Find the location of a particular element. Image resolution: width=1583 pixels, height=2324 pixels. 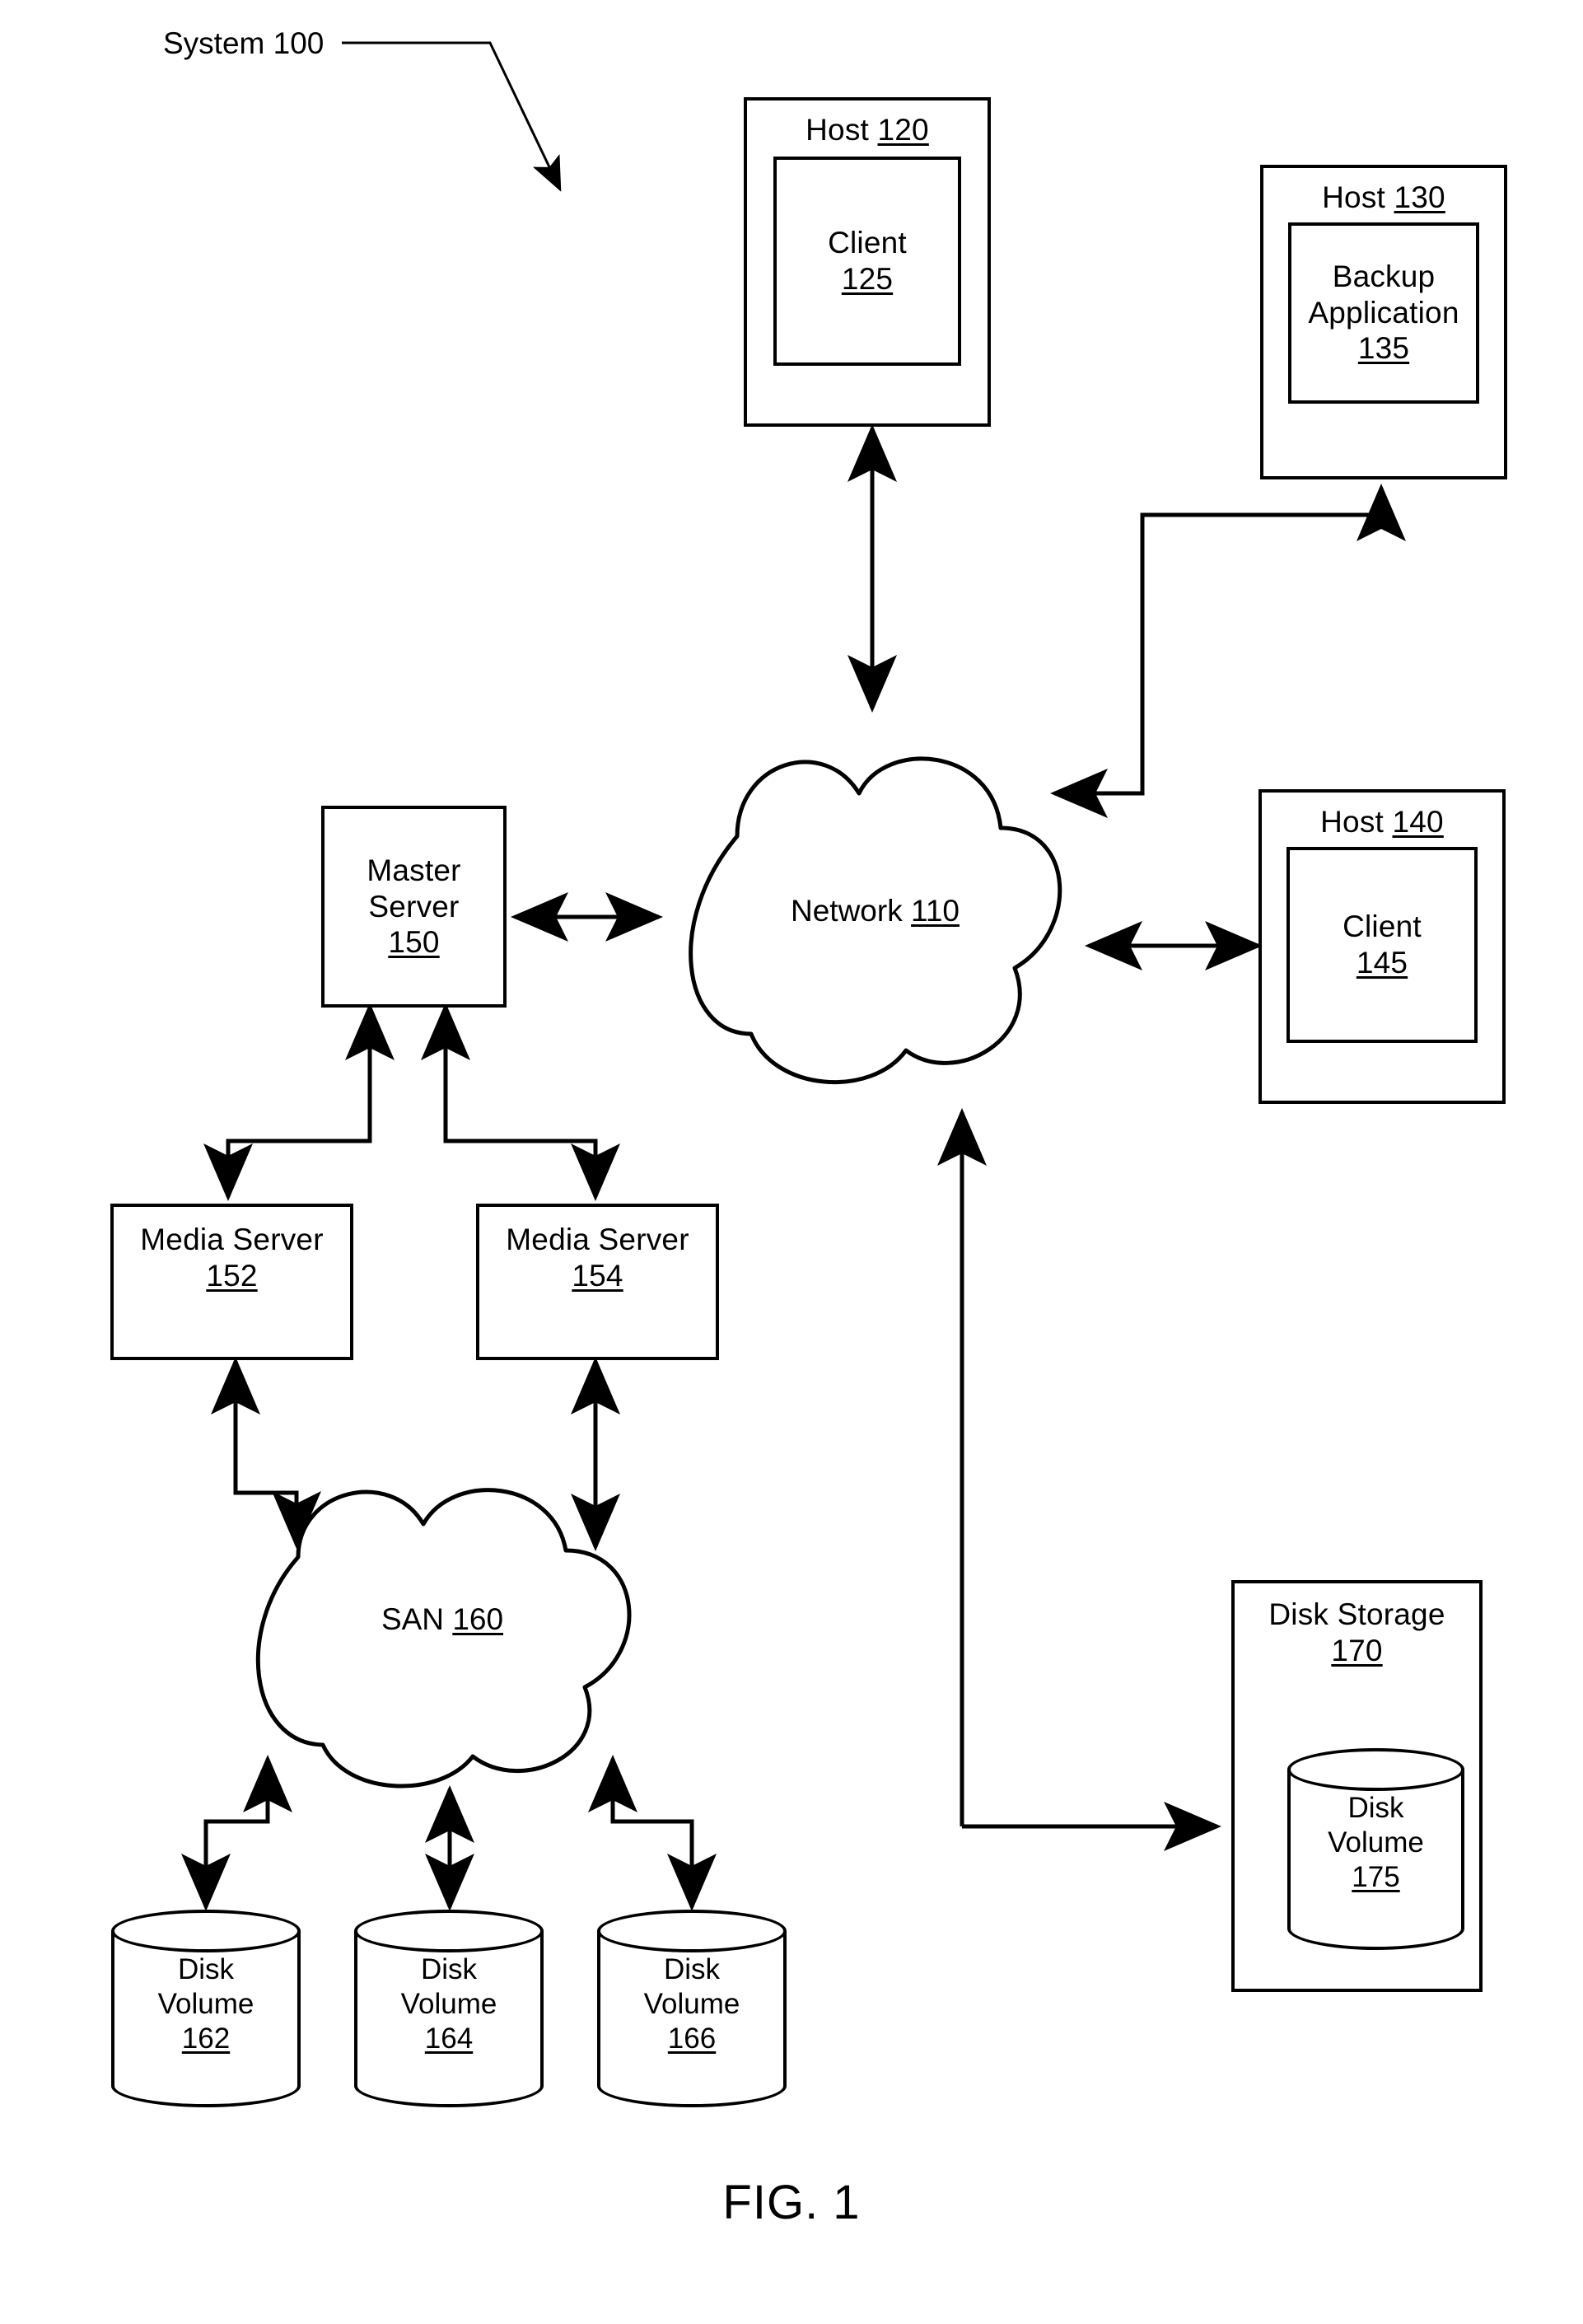

master-server-150-box: Master Server 150 is located at coordinates (414, 907).